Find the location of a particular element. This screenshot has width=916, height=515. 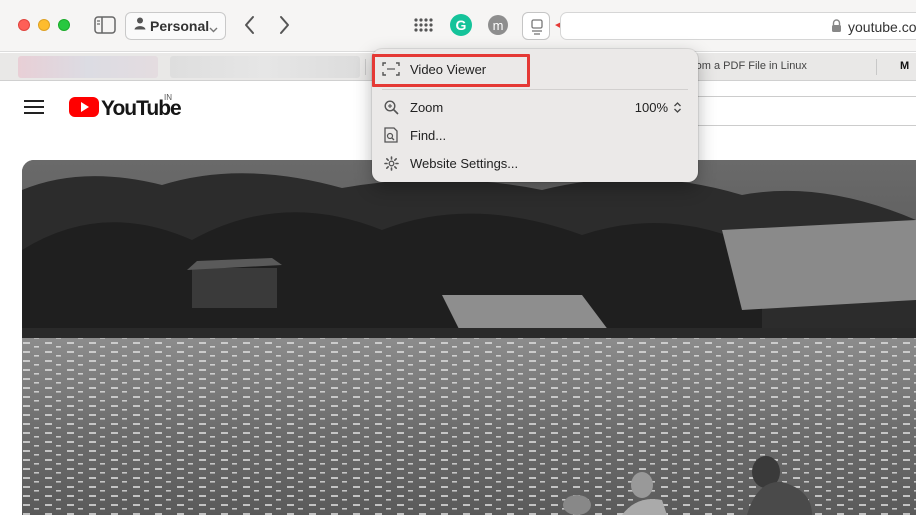

grid-apps-icon is located at coordinates (423, 26).